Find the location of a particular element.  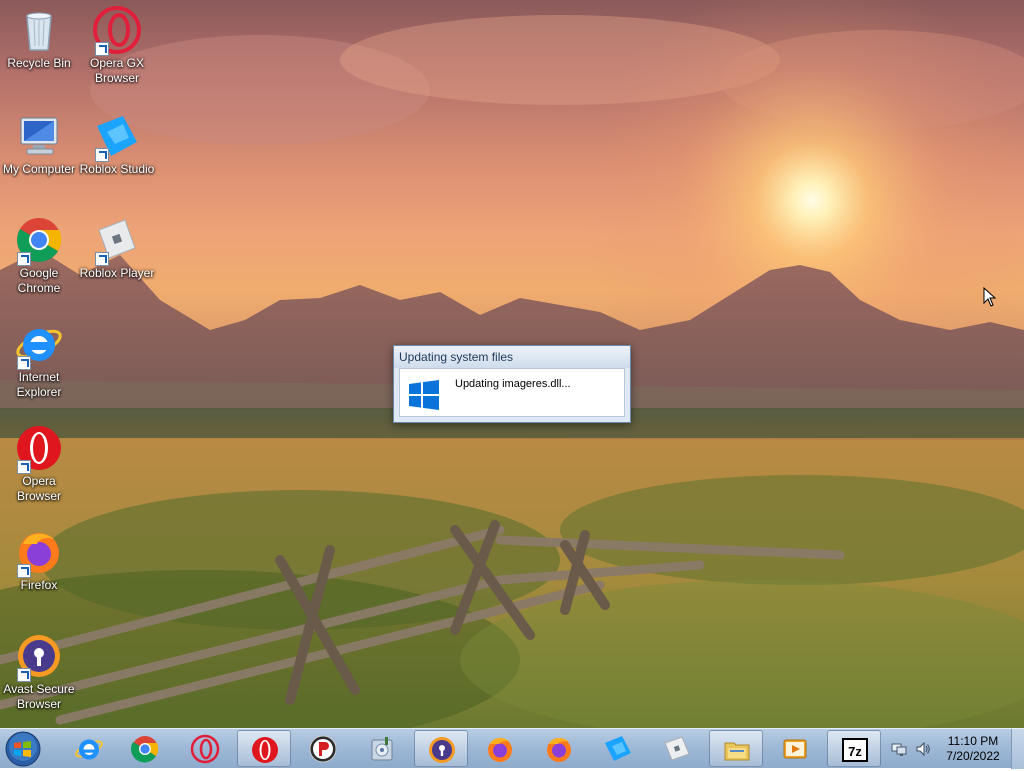

internet-explorer-icon is located at coordinates (89, 749).